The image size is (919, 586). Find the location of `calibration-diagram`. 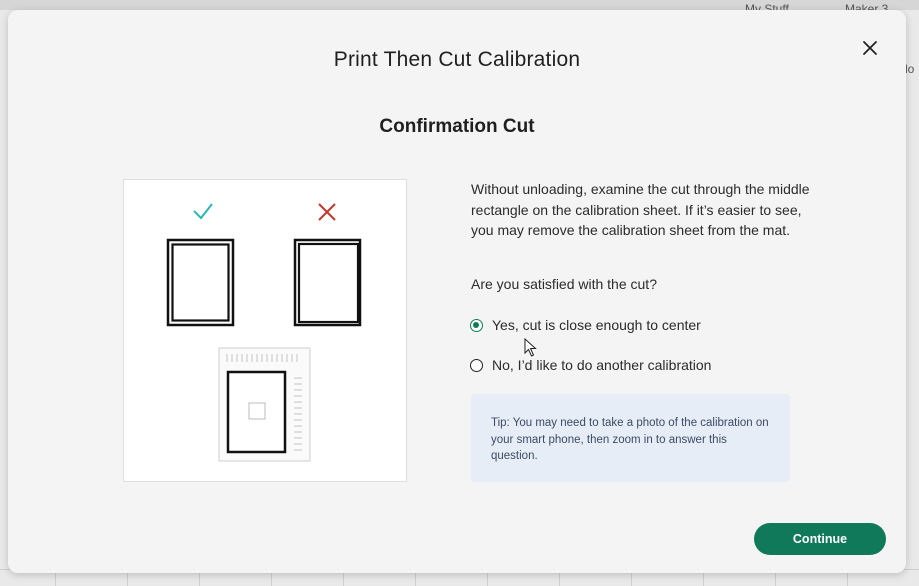

calibration-diagram is located at coordinates (264, 332).